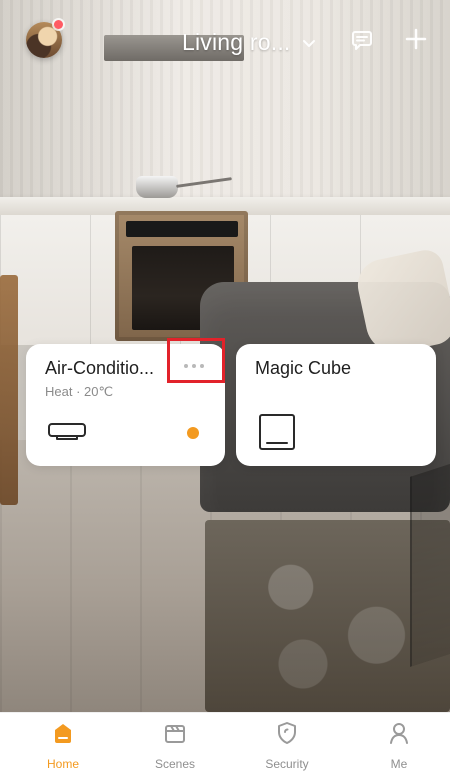  Describe the element at coordinates (175, 748) in the screenshot. I see `nav-item-scenes: Scenes` at that location.